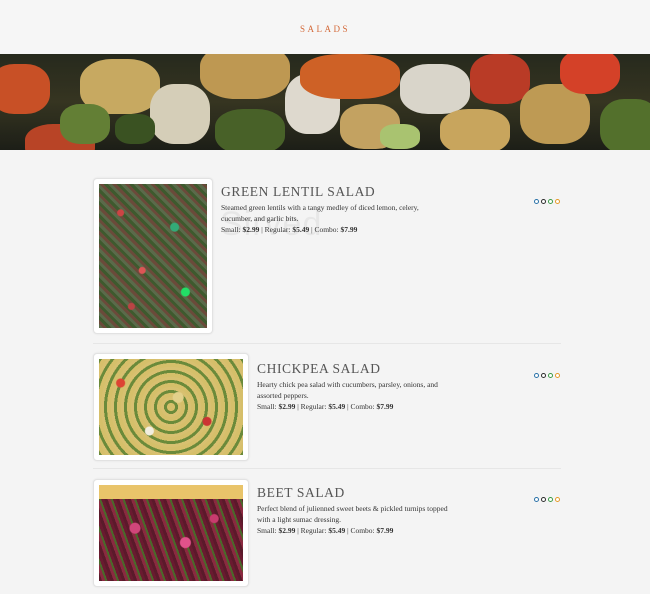 This screenshot has height=594, width=650. I want to click on lentil-salad-photo, so click(153, 256).